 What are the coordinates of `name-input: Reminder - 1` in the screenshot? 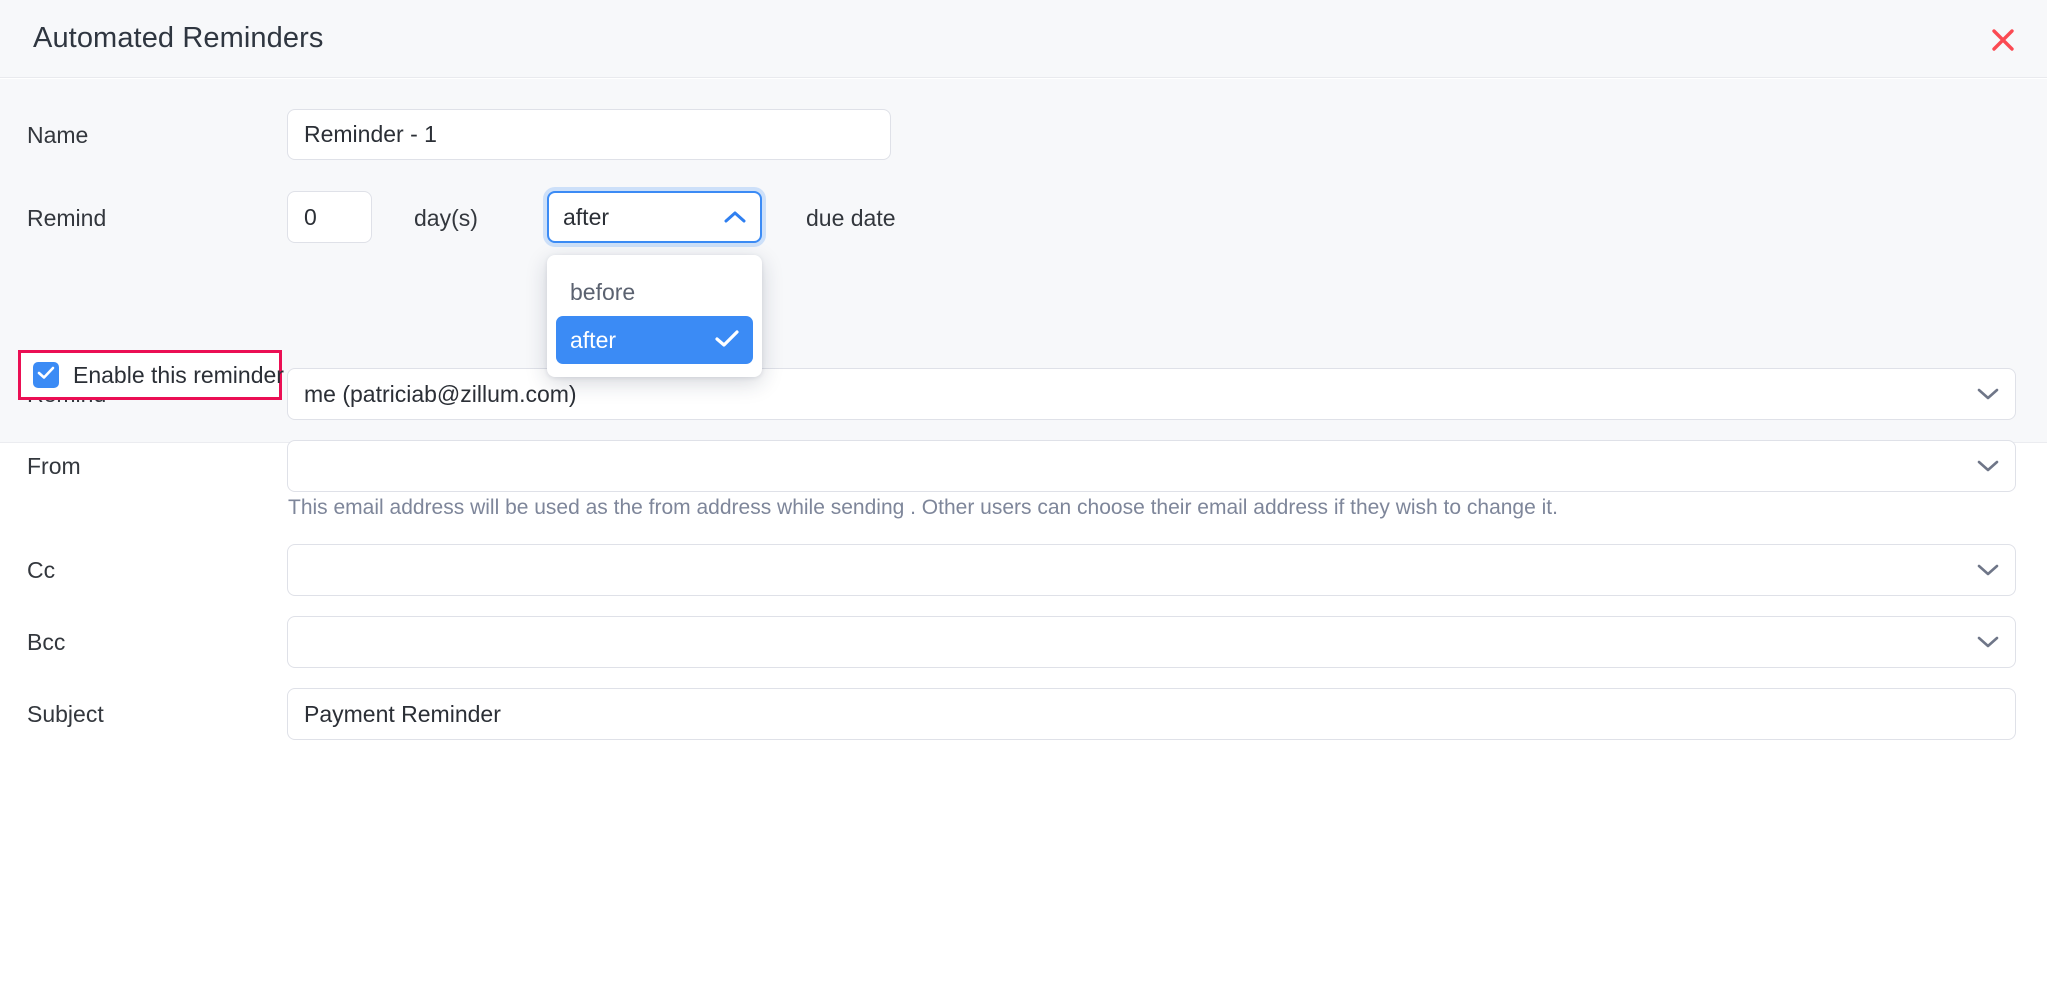 It's located at (589, 134).